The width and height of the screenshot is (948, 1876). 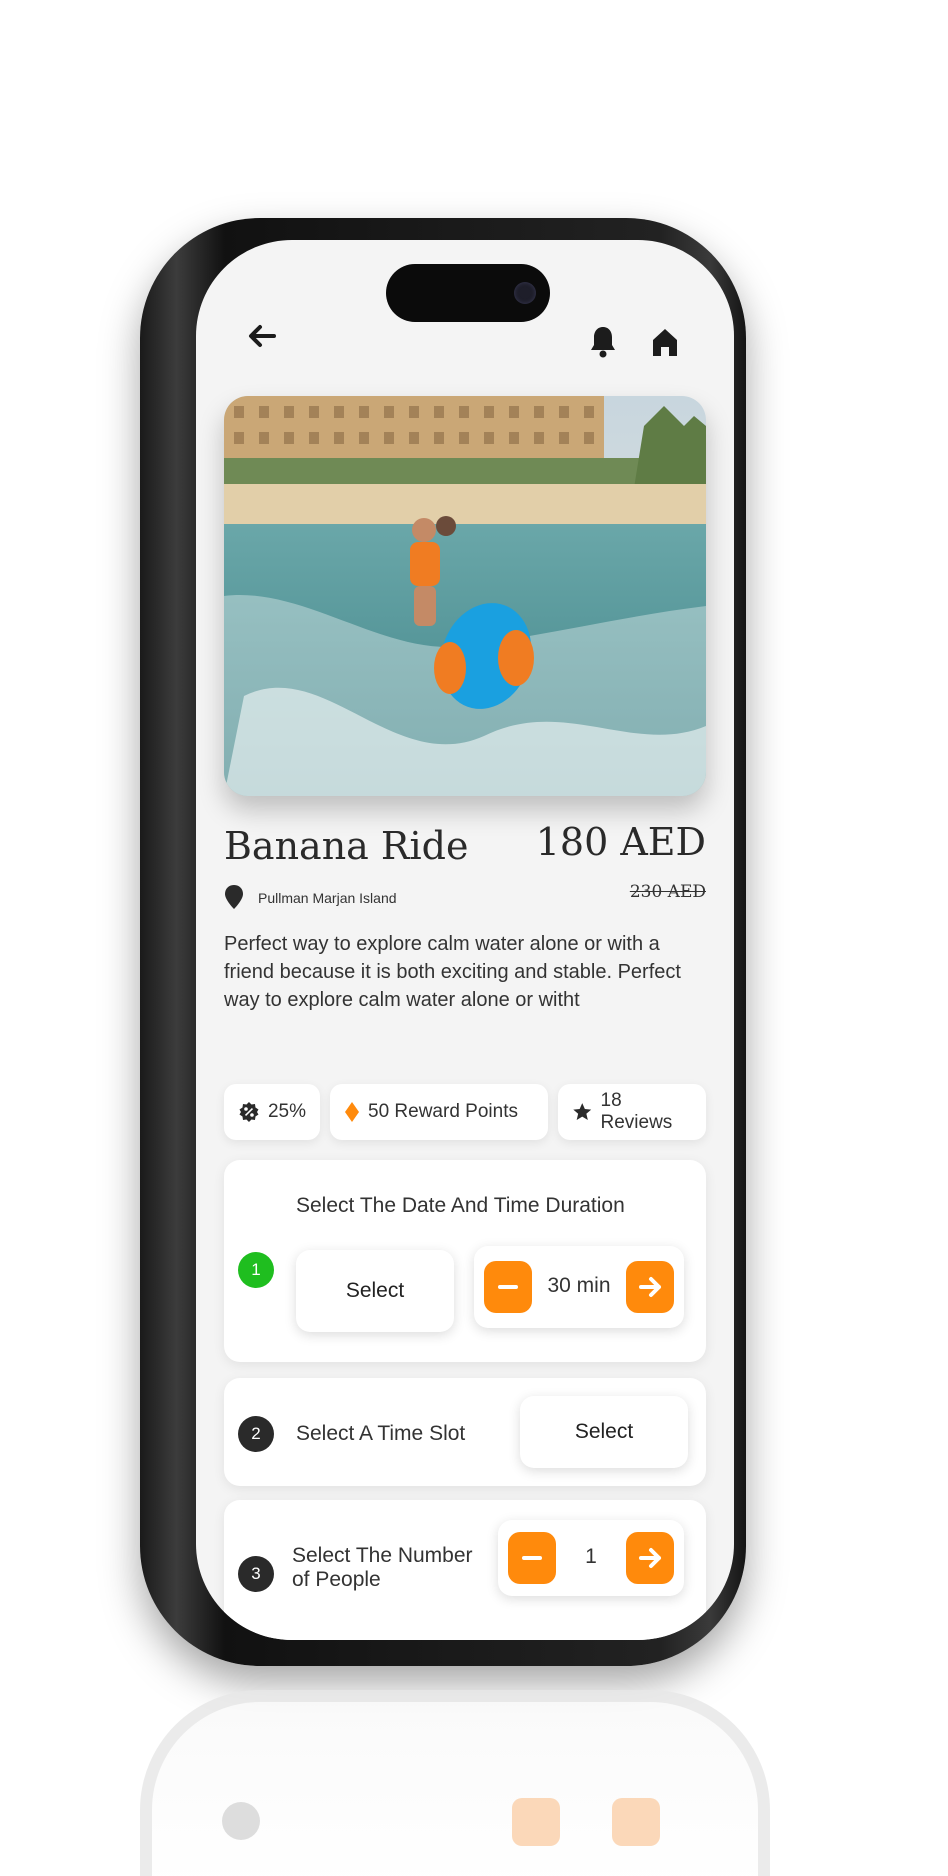 I want to click on step-label: Select The Date And Time Duration, so click(x=460, y=1205).